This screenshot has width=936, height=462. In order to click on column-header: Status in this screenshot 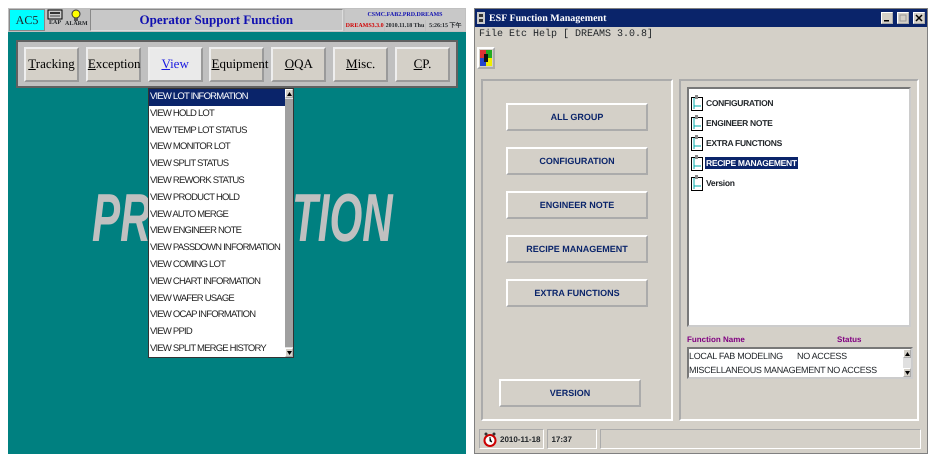, I will do `click(849, 339)`.